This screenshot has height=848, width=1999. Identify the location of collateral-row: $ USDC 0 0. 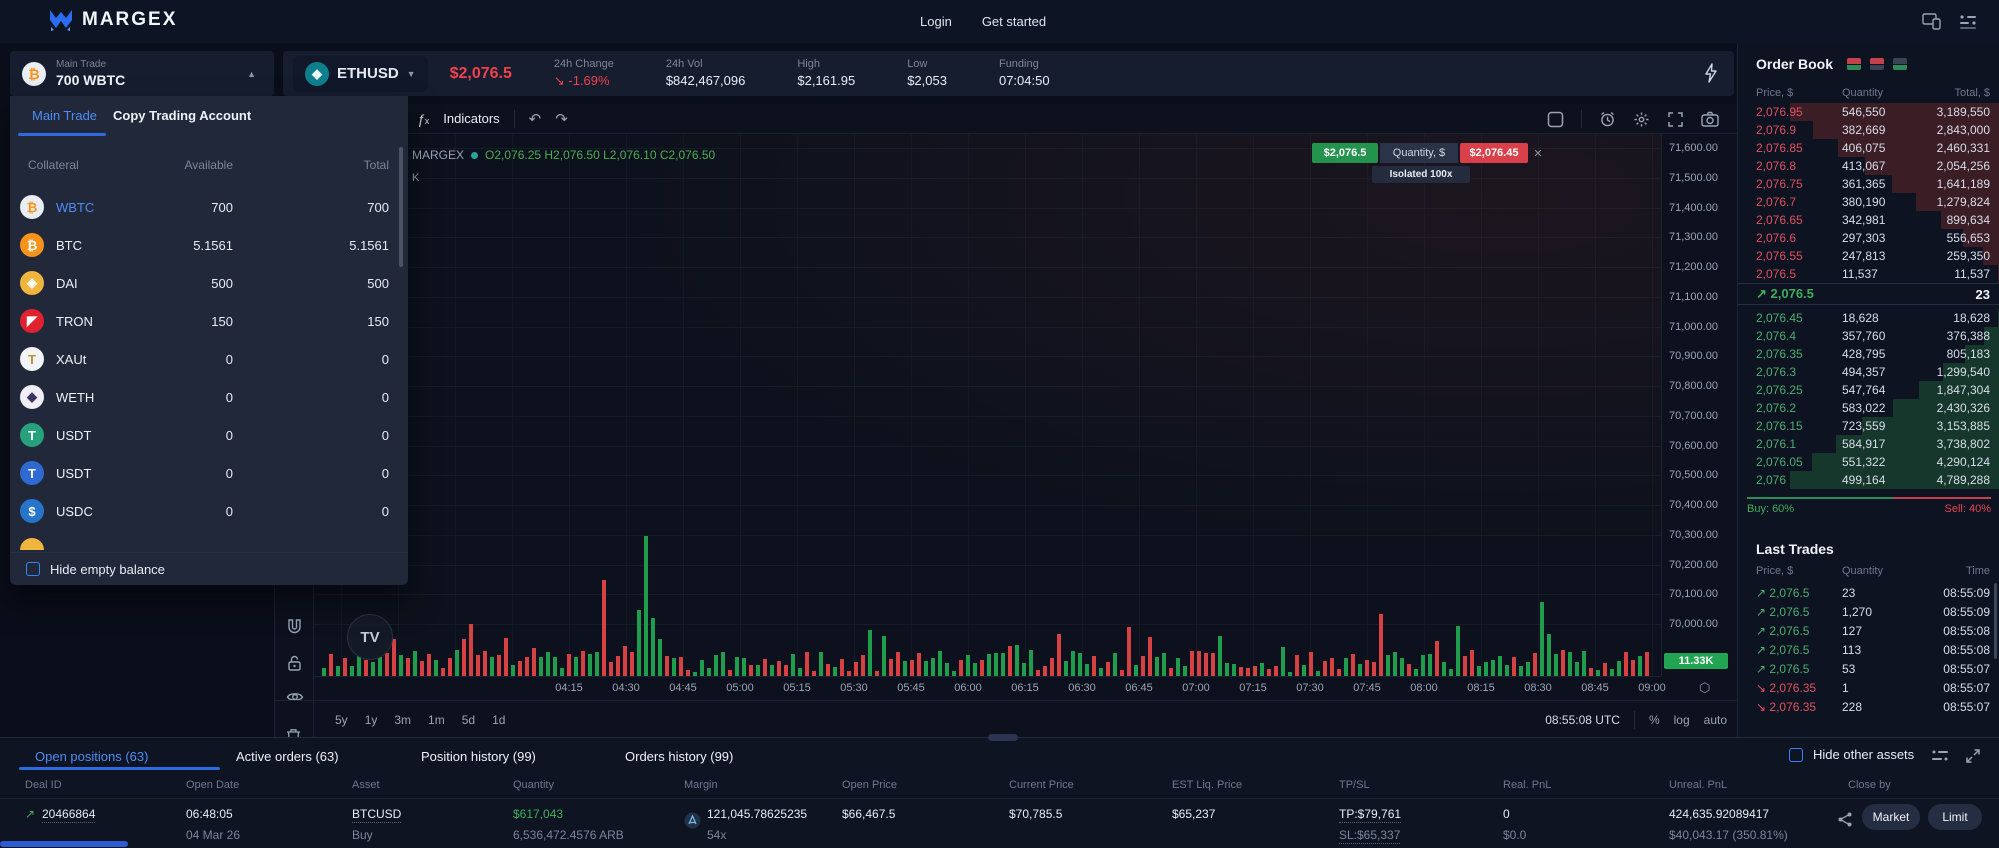
(209, 511).